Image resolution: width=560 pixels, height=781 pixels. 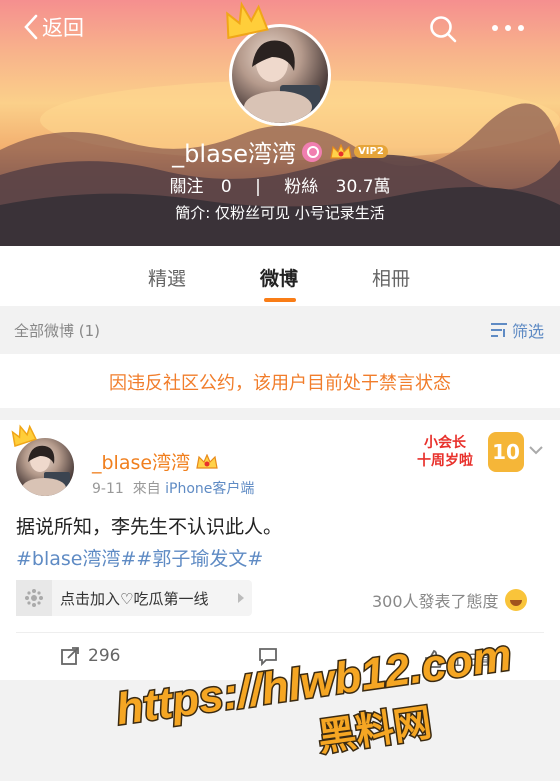 I want to click on post-meta: 9-11 來自 iPhone客户端, so click(x=173, y=488).